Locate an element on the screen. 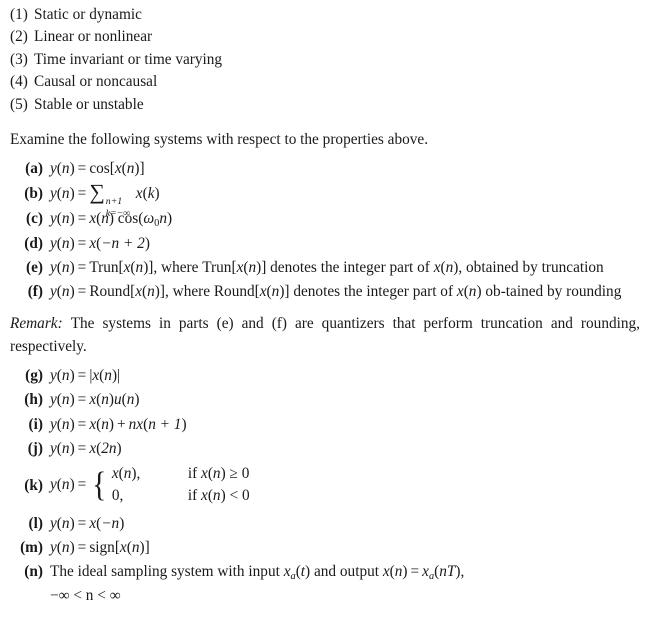  sign-function: sign is located at coordinates (102, 548).